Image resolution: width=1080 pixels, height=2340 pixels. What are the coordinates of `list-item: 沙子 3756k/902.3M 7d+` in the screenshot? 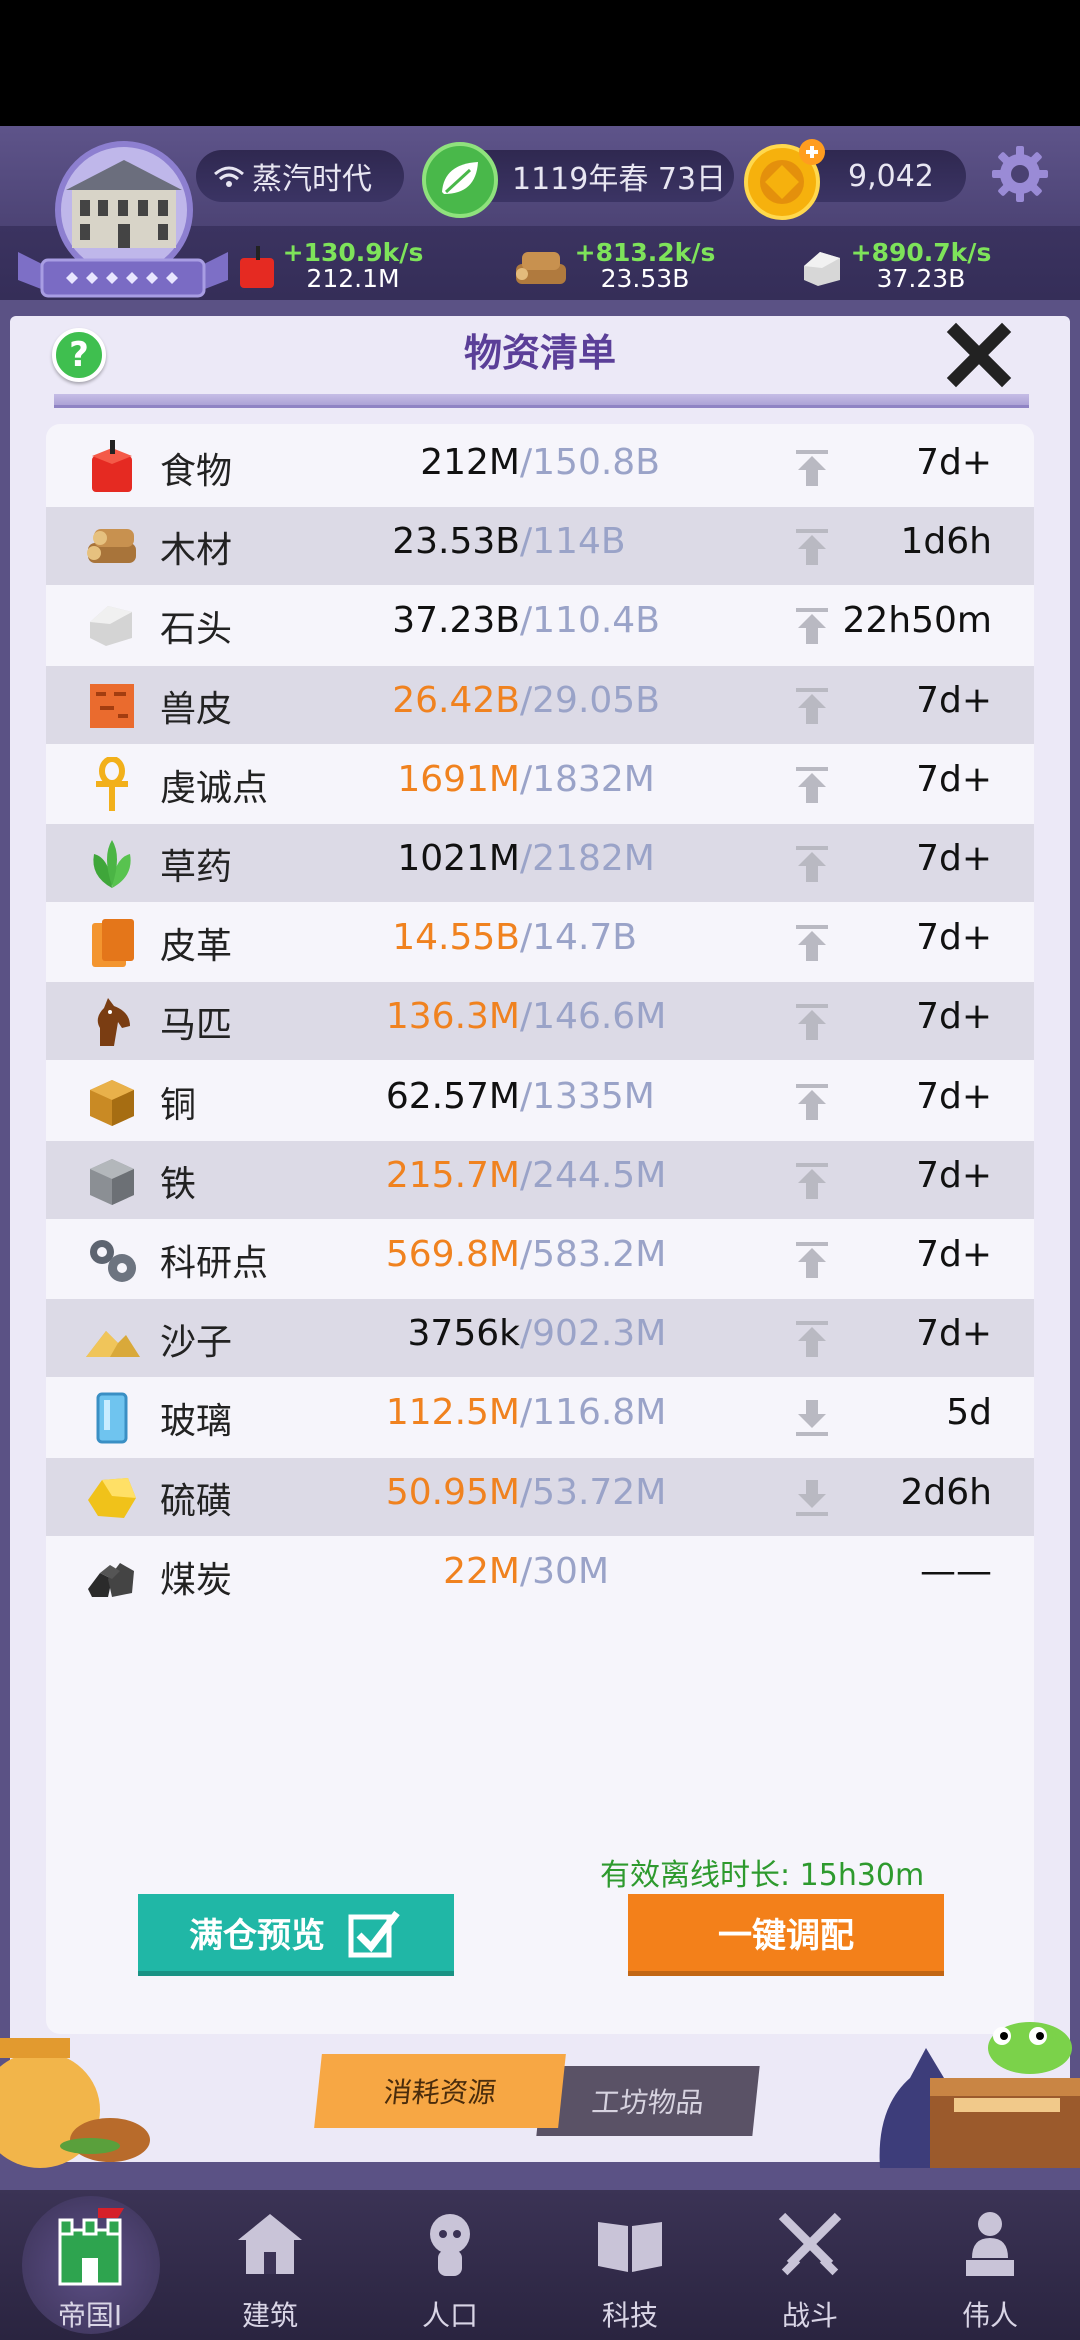 It's located at (540, 1338).